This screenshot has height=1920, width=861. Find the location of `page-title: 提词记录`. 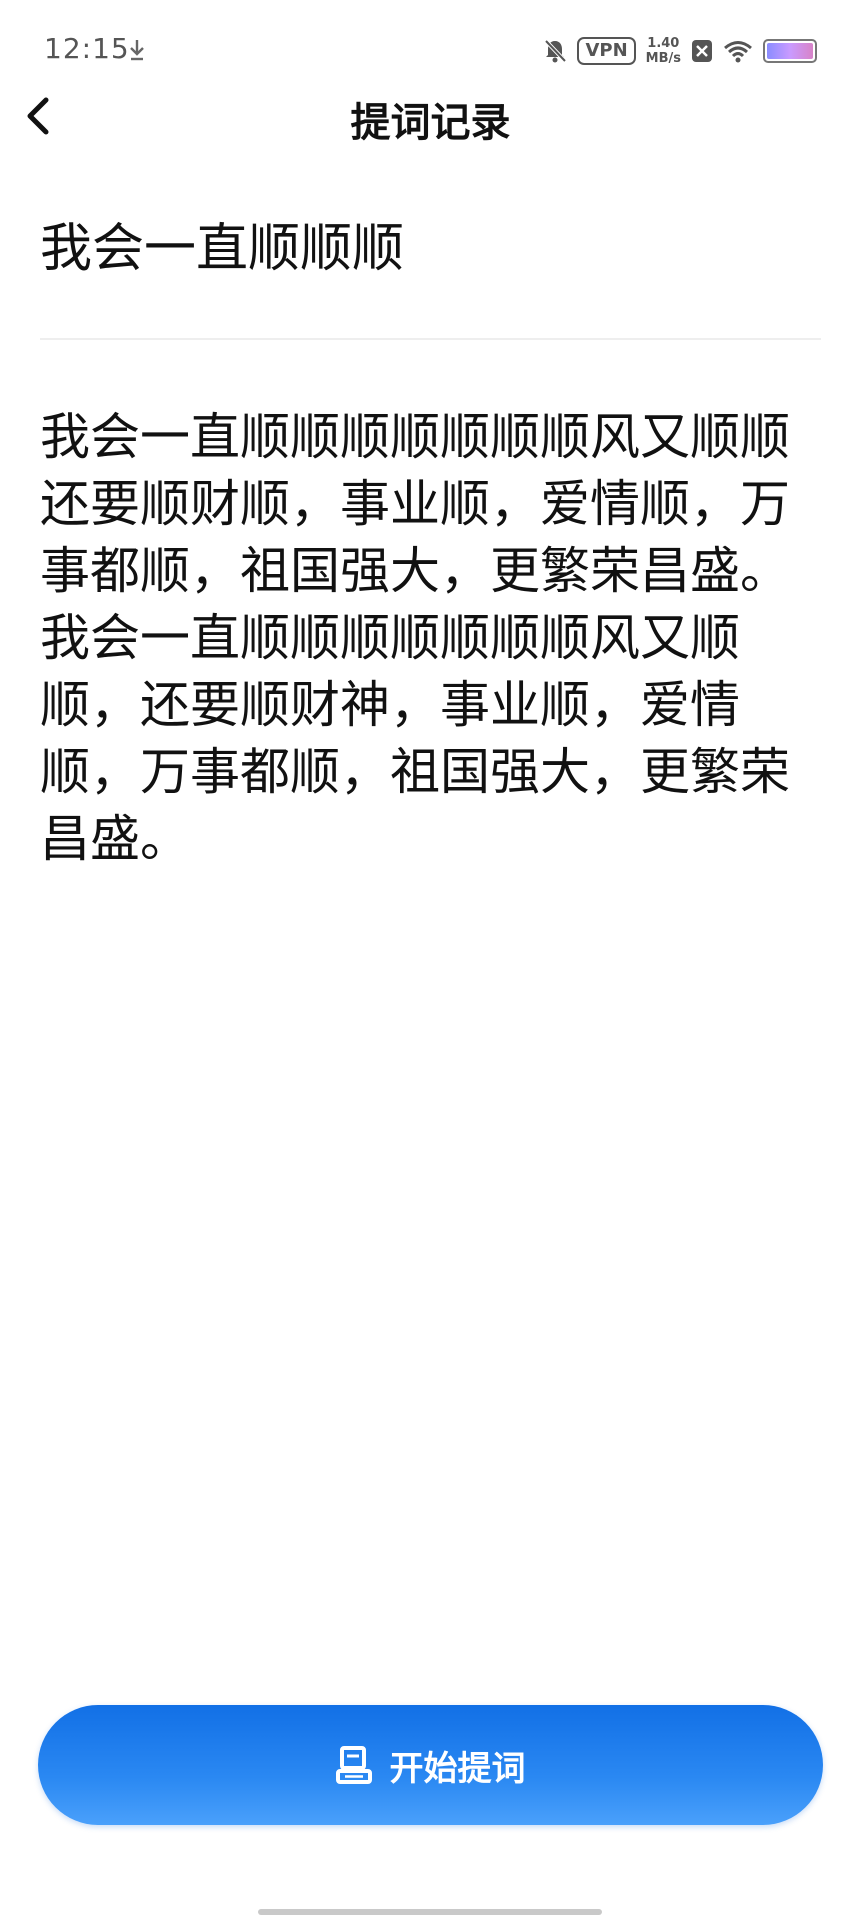

page-title: 提词记录 is located at coordinates (430, 123).